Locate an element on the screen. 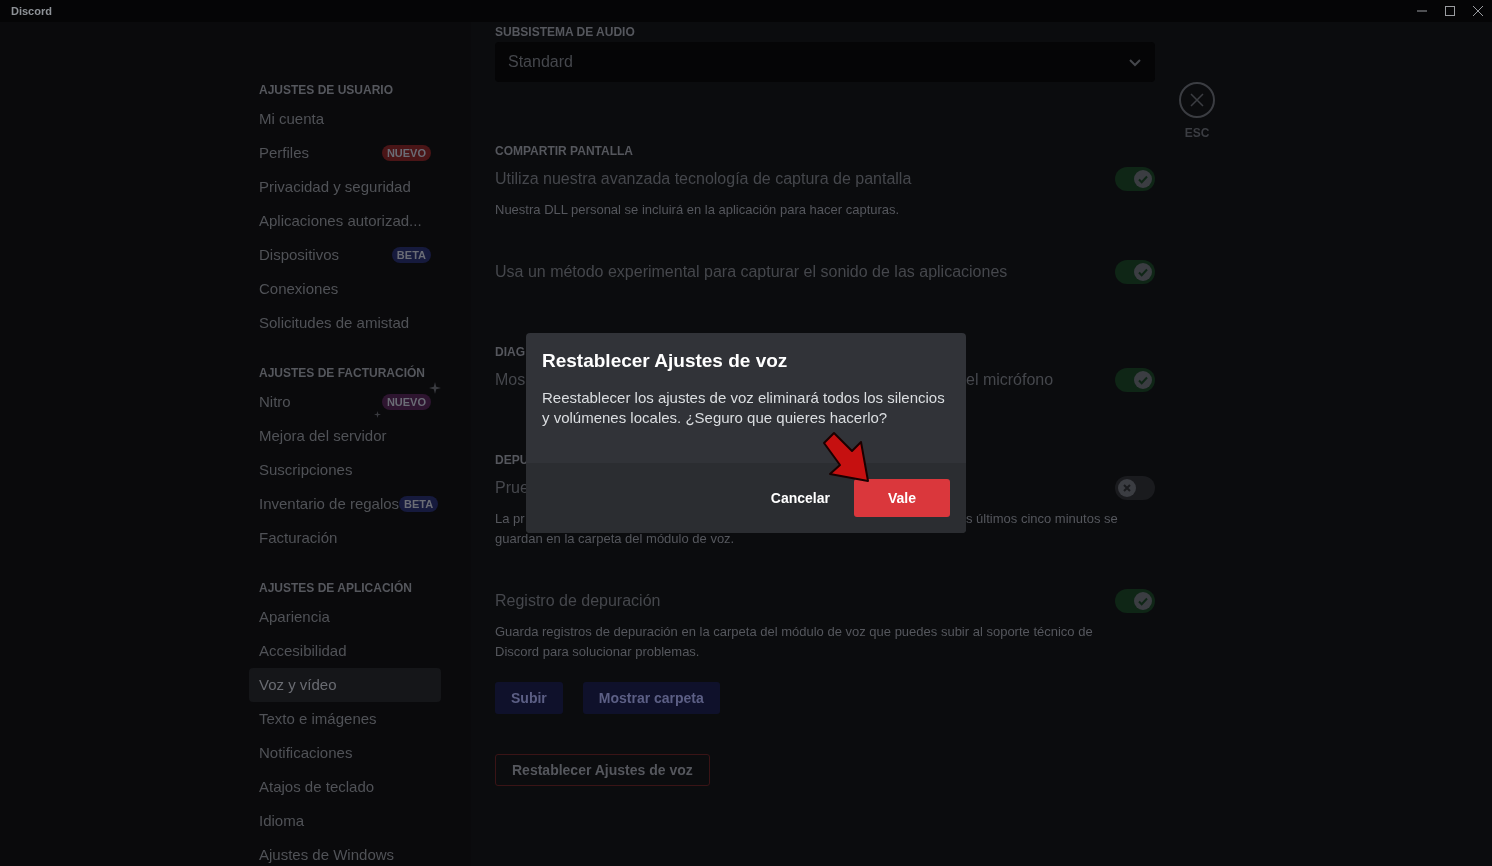  sidebar-item: Apariencia is located at coordinates (345, 617).